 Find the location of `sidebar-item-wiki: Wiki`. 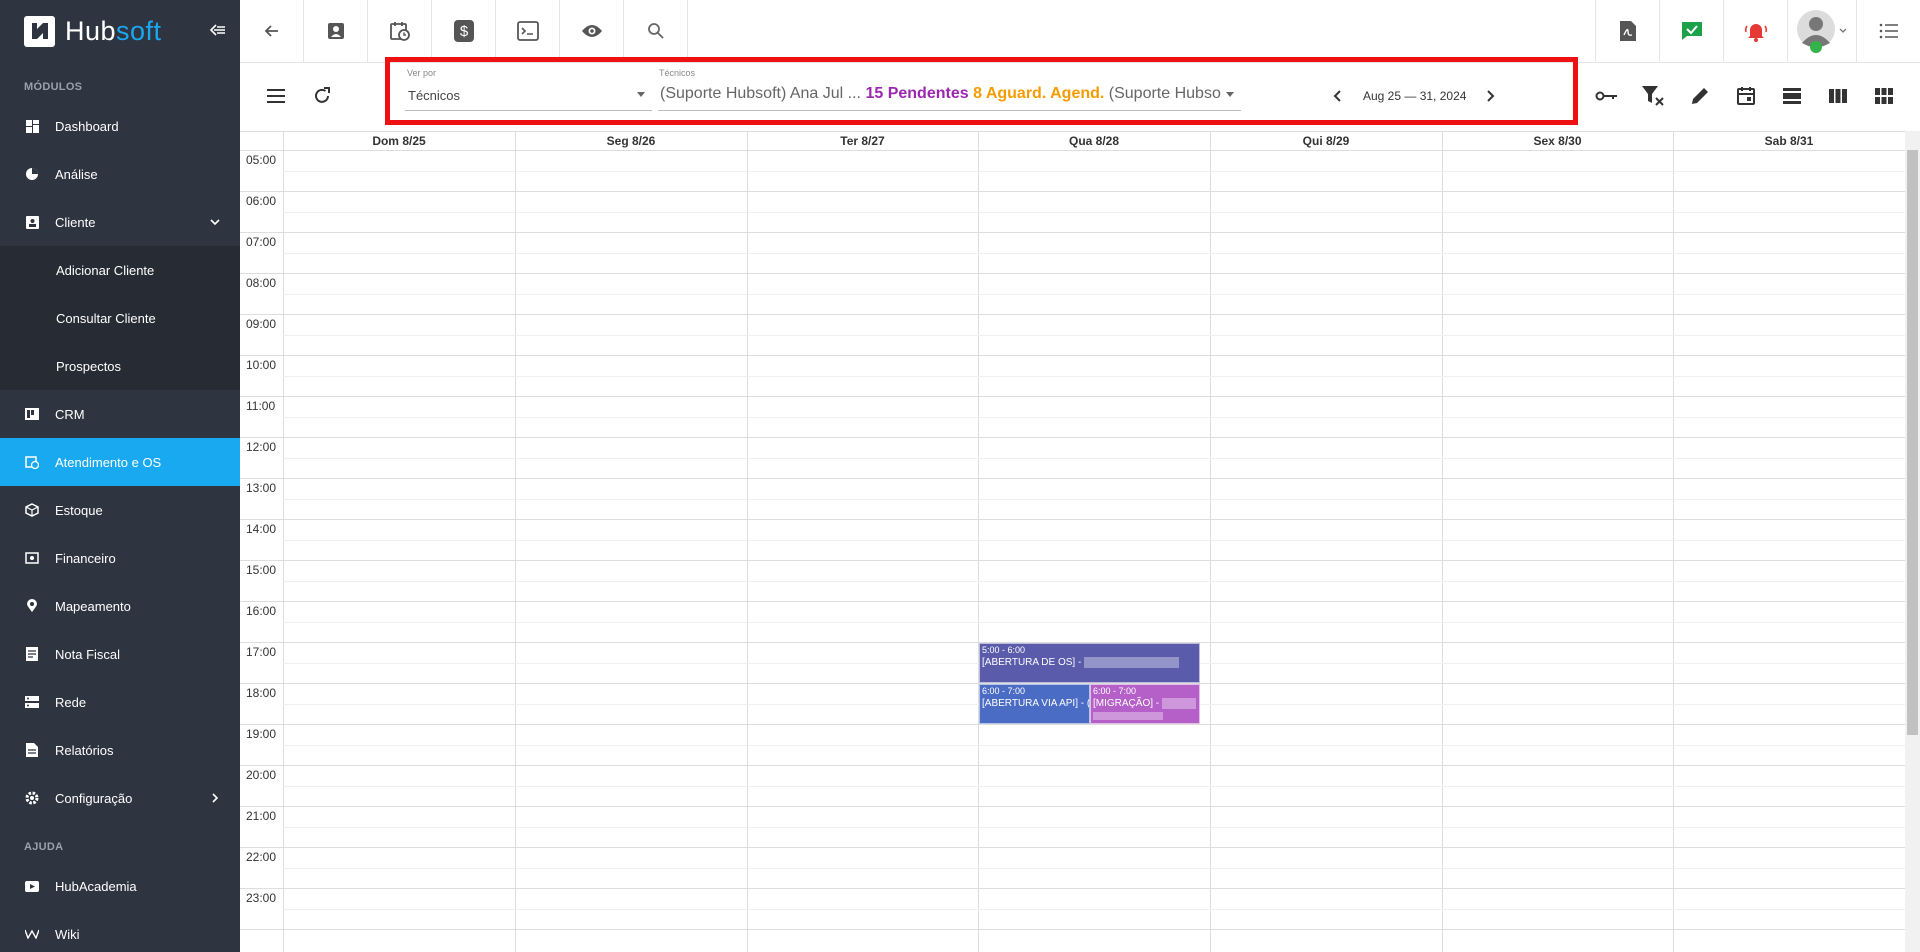

sidebar-item-wiki: Wiki is located at coordinates (120, 931).